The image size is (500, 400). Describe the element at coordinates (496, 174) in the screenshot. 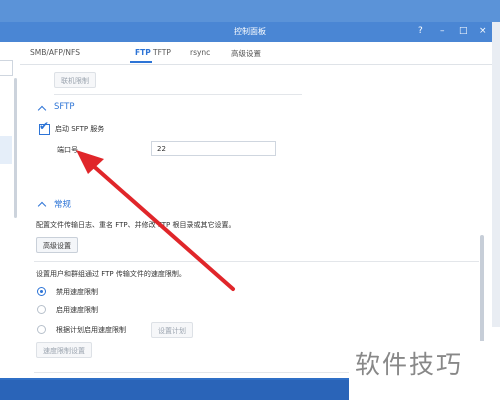

I see `desktop-edge` at that location.